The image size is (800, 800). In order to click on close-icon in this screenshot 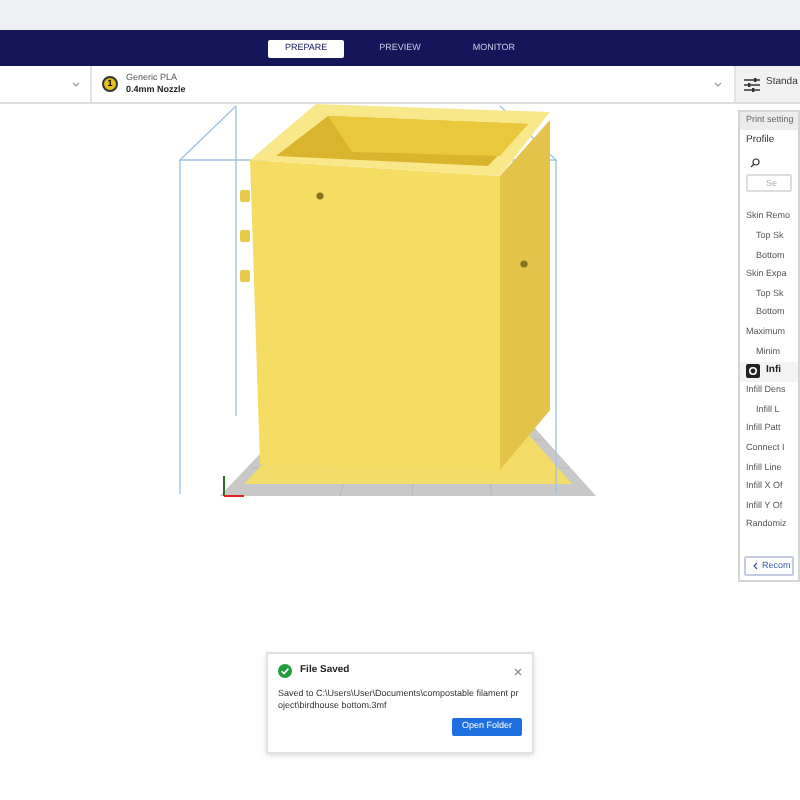, I will do `click(518, 671)`.